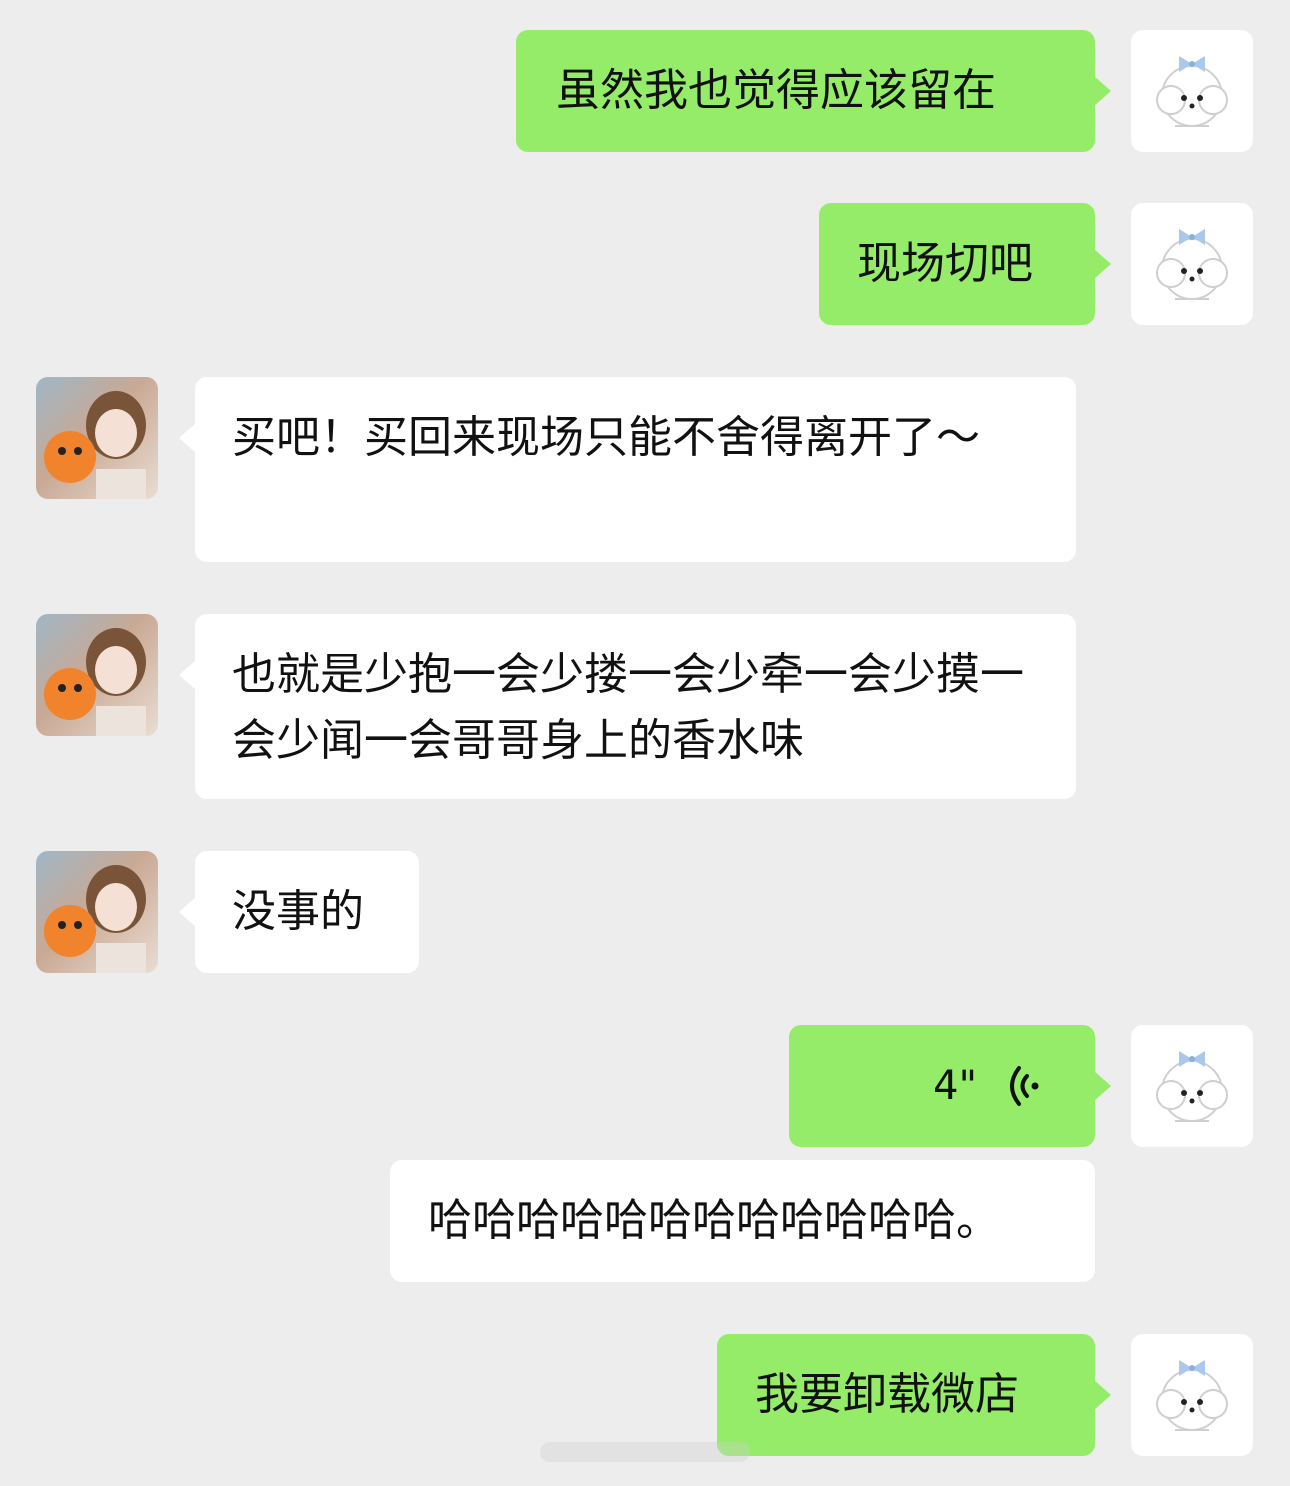 This screenshot has width=1290, height=1486. I want to click on watermark-icon, so click(645, 1452).